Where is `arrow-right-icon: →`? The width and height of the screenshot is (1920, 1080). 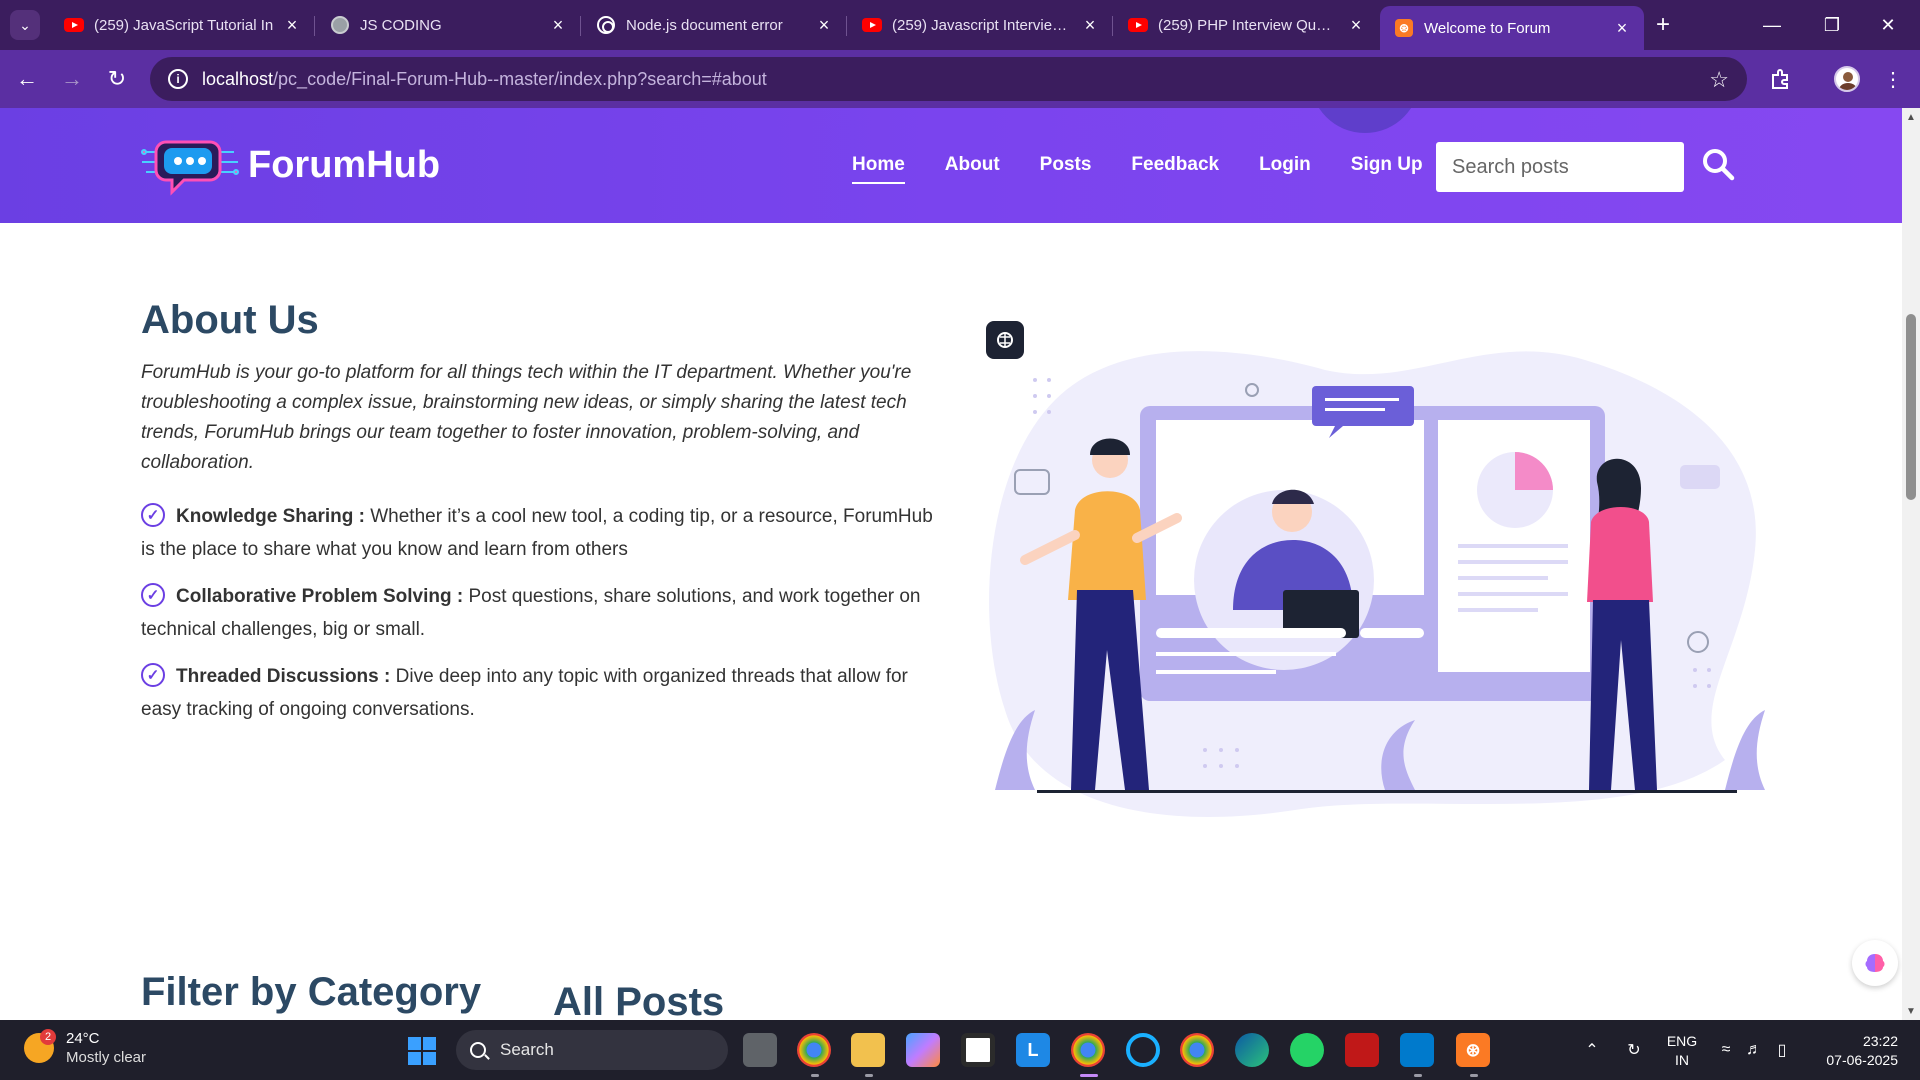 arrow-right-icon: → is located at coordinates (72, 78).